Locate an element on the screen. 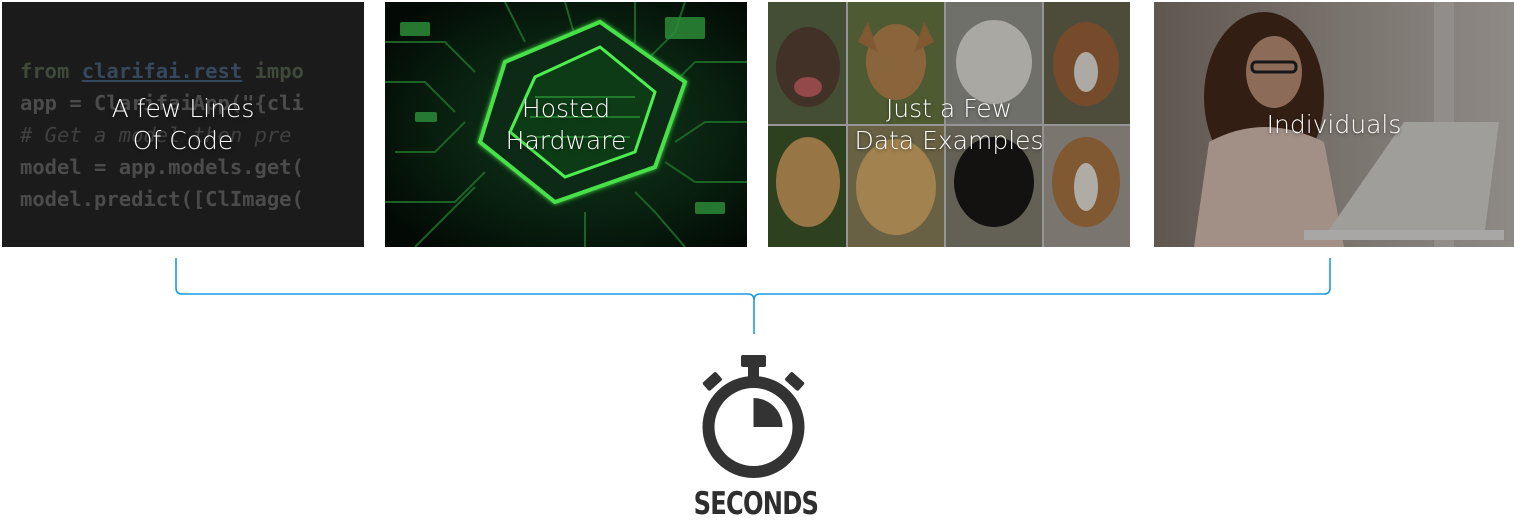  caption-line: Just a Few is located at coordinates (949, 108).